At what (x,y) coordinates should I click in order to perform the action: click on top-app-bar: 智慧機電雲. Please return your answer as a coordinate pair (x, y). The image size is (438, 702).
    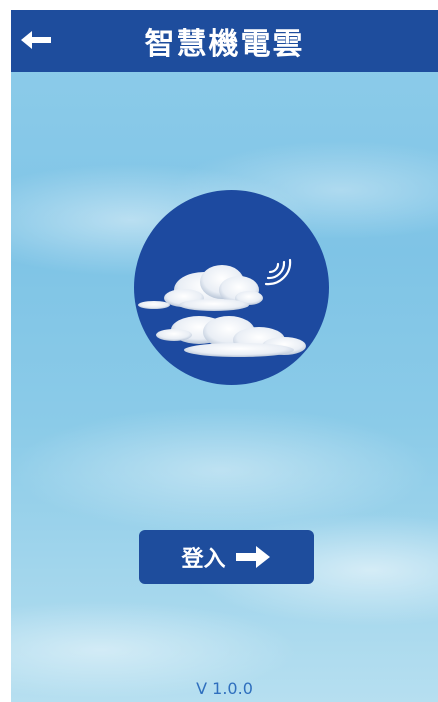
    Looking at the image, I should click on (224, 41).